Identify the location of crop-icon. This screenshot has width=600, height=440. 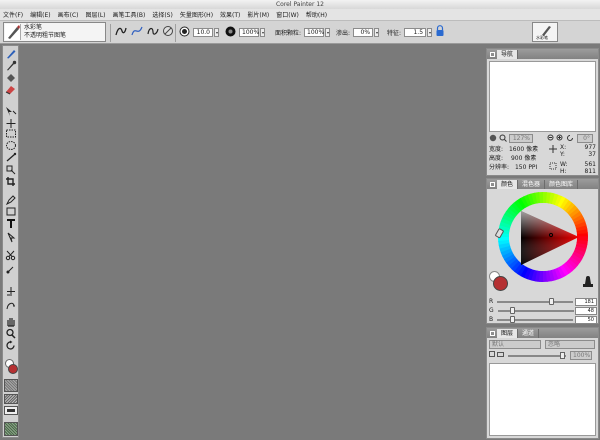
(11, 181).